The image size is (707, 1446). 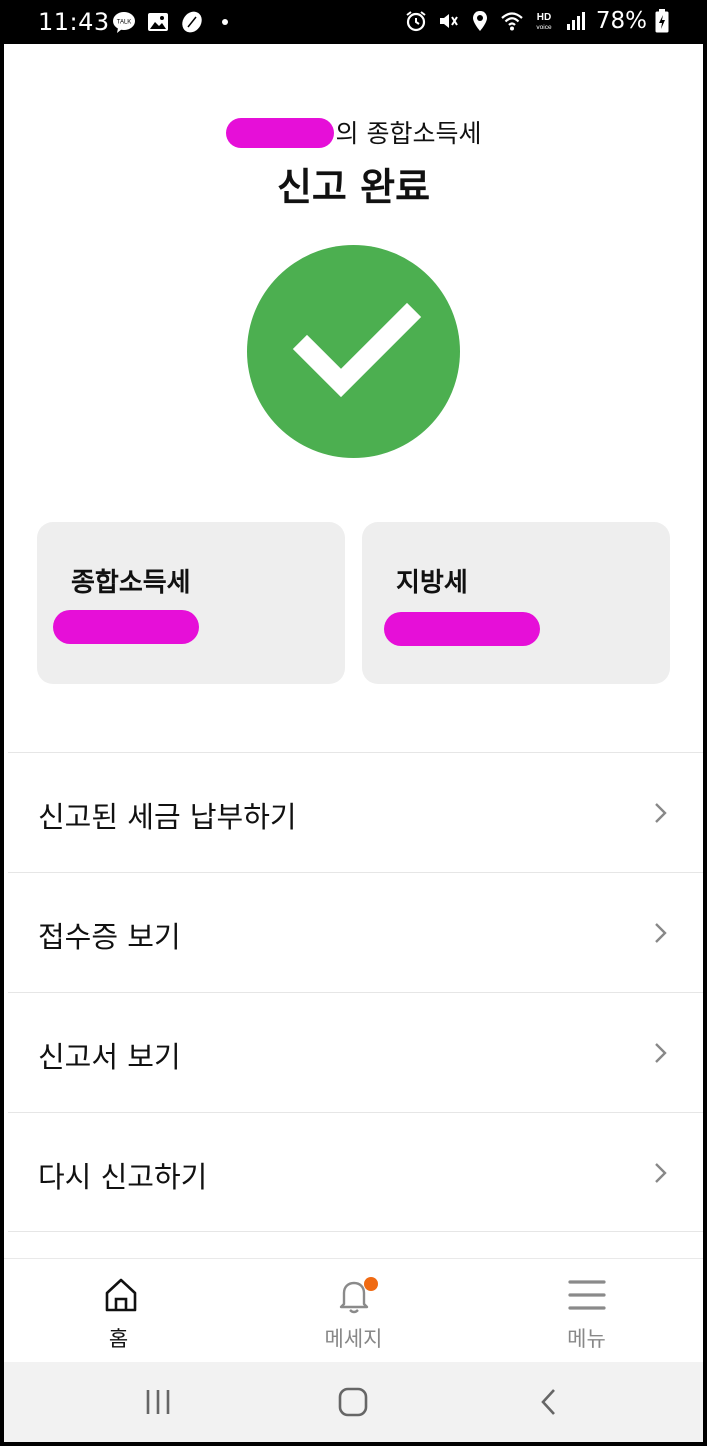 What do you see at coordinates (355, 812) in the screenshot?
I see `menu-item-pay-tax: 신고된 세금 납부하기` at bounding box center [355, 812].